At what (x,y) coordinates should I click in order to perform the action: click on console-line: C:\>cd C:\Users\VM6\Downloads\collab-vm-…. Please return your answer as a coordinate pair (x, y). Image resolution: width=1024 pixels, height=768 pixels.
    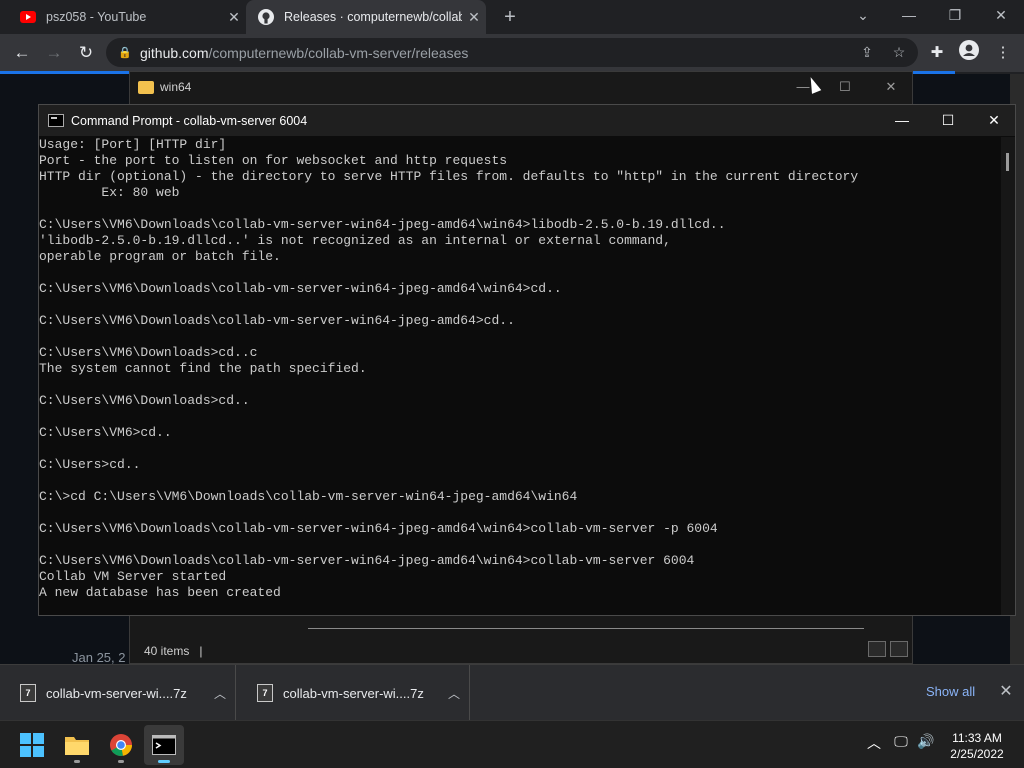
    Looking at the image, I should click on (308, 496).